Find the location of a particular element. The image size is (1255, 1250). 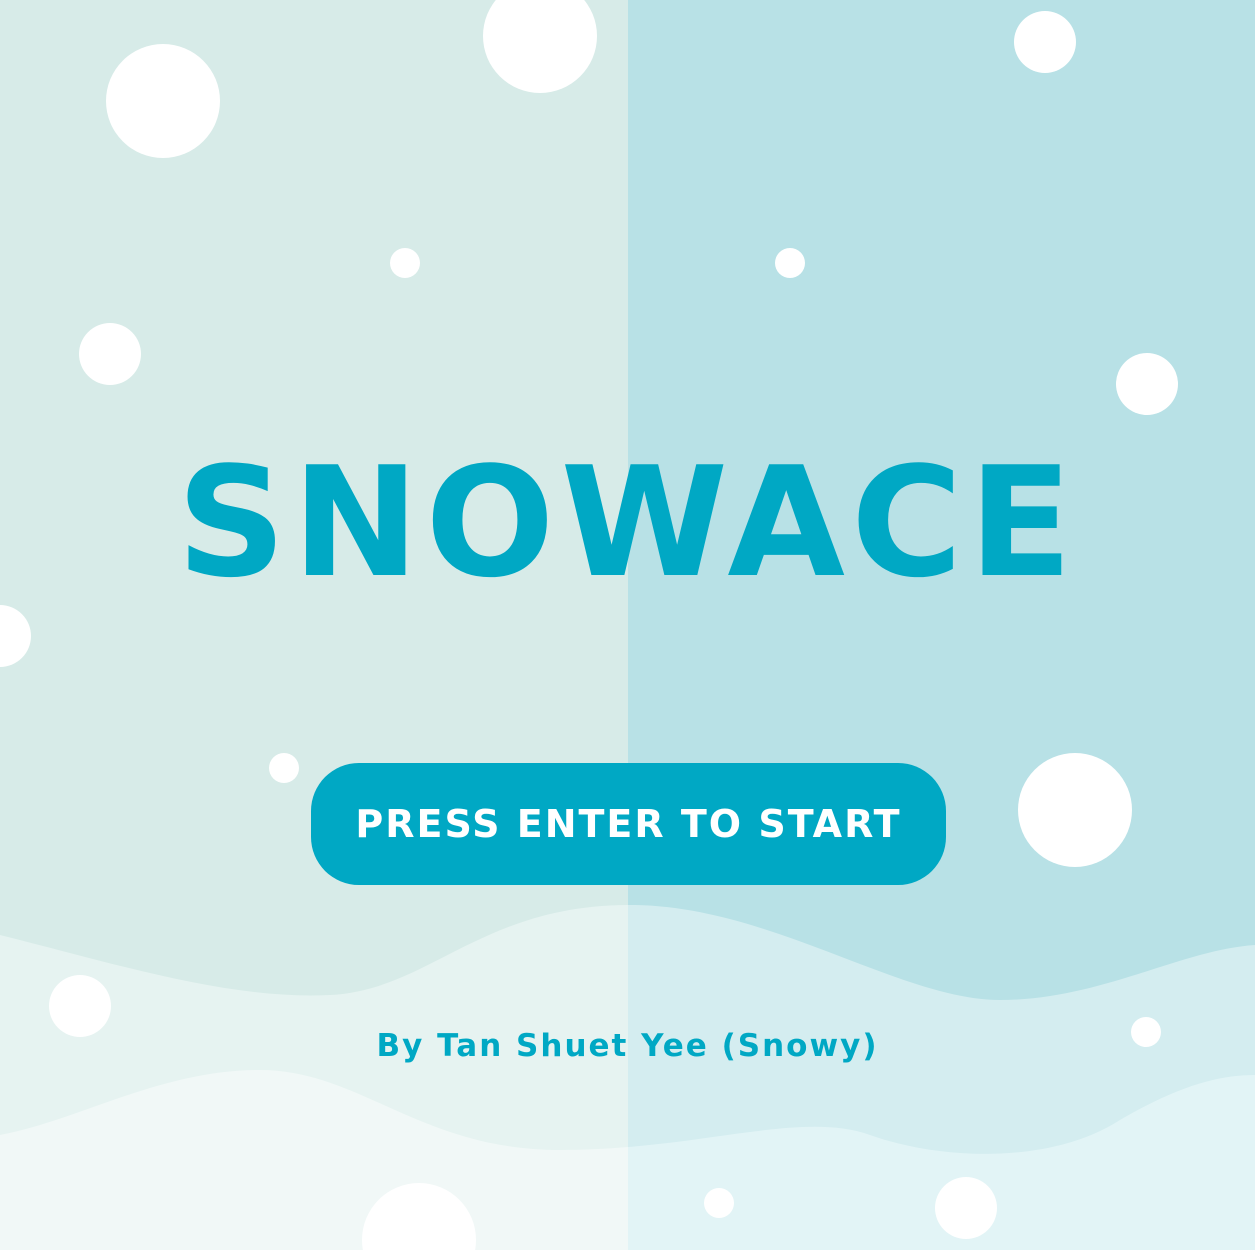

game-title: SNOWACE is located at coordinates (627, 522).